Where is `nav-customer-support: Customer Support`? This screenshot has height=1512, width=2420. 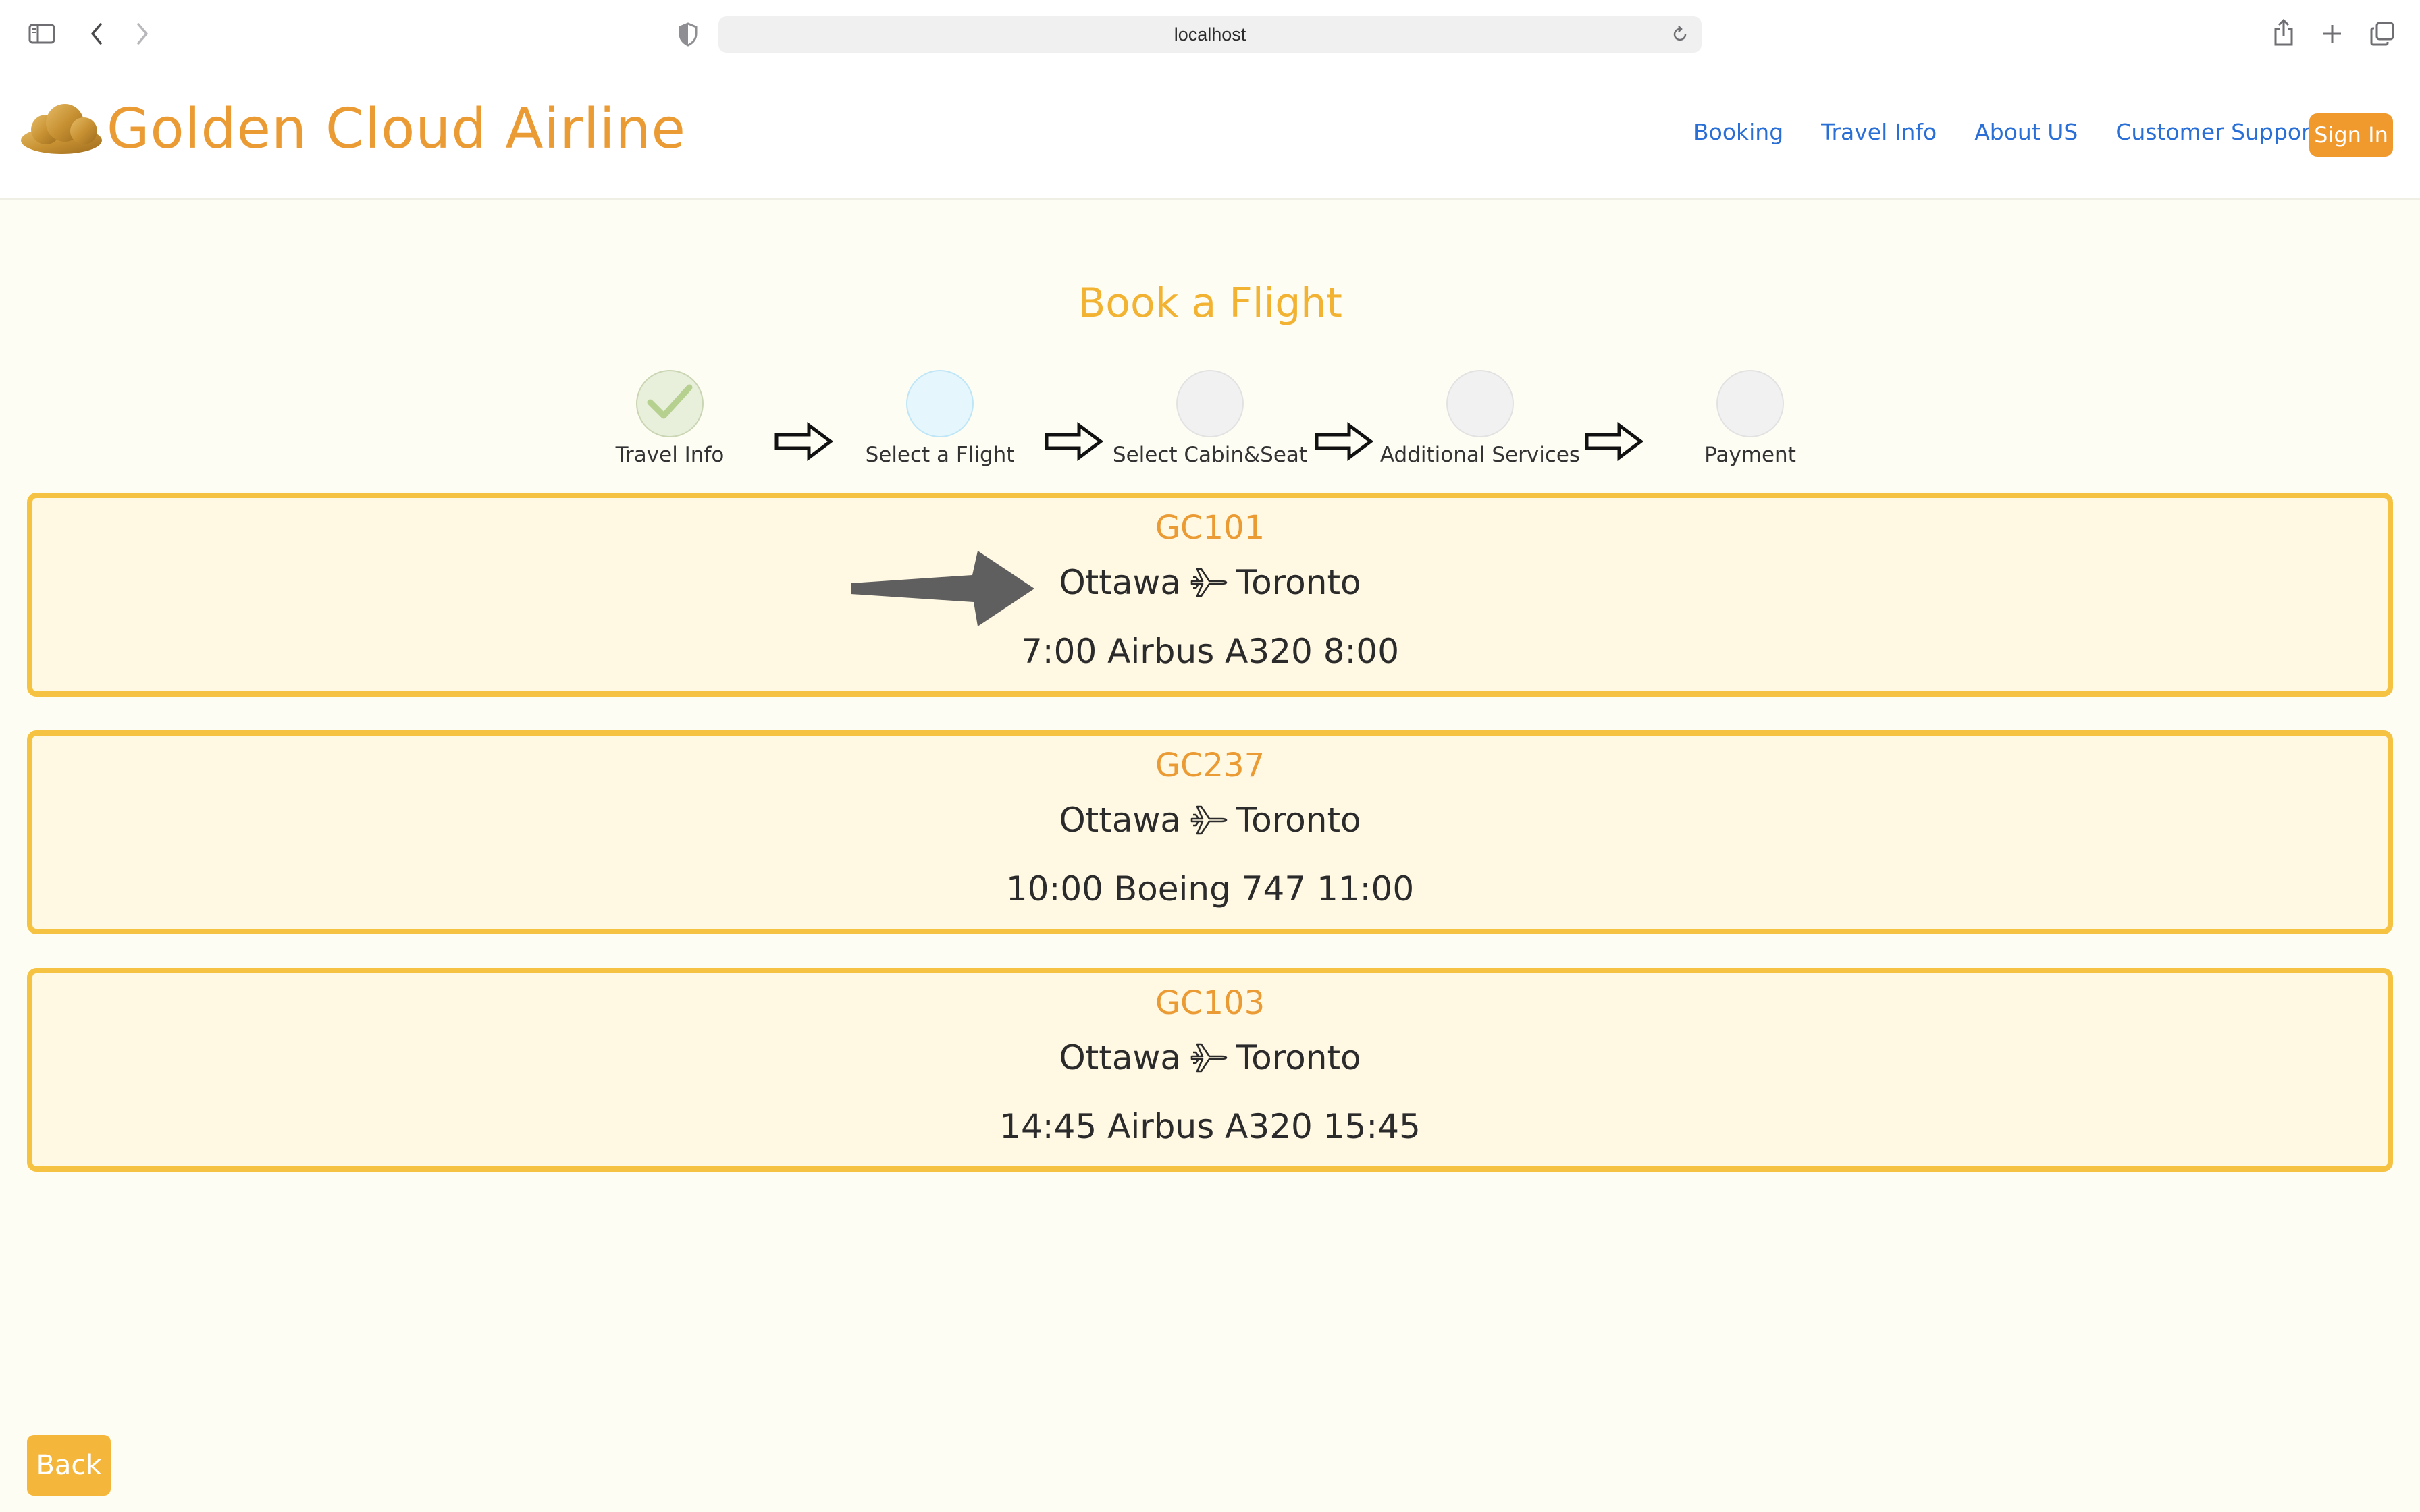
nav-customer-support: Customer Support is located at coordinates (2217, 132).